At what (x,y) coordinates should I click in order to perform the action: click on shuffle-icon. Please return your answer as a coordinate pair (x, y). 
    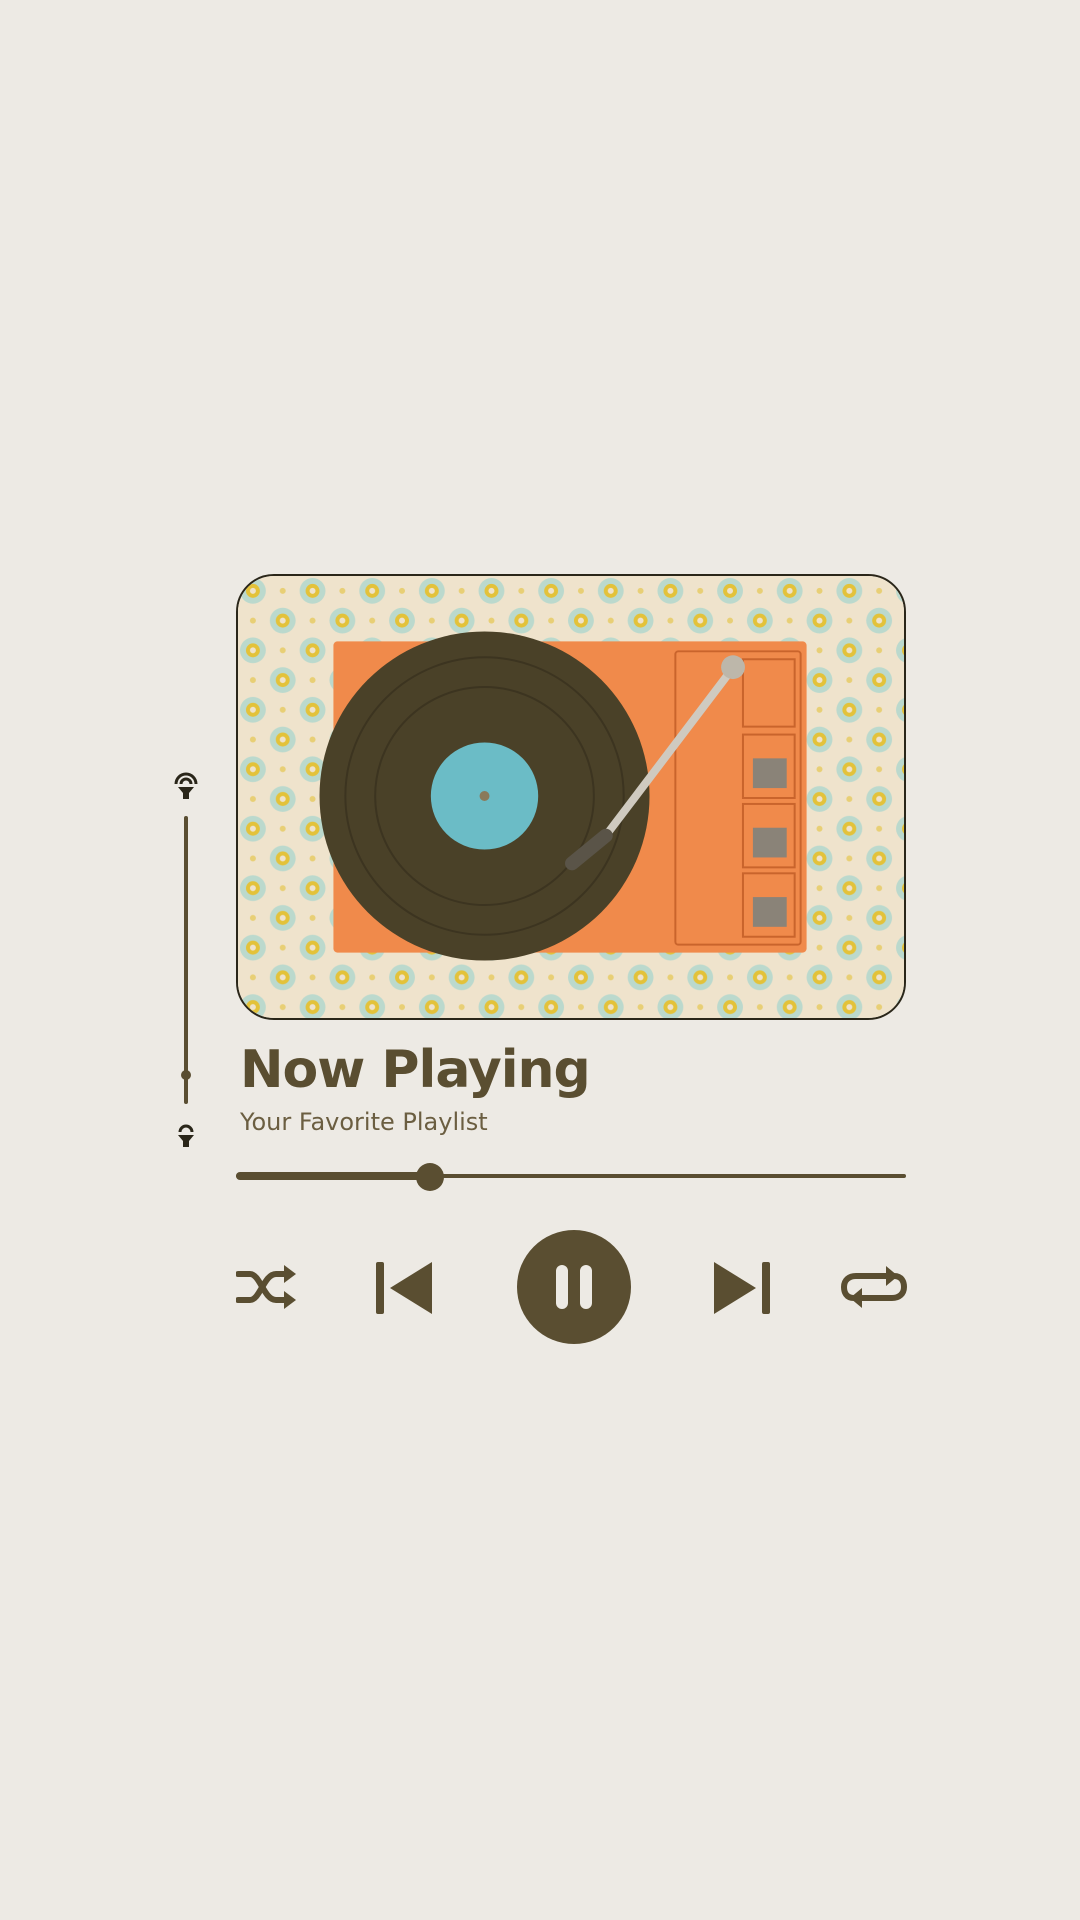
    Looking at the image, I should click on (266, 1287).